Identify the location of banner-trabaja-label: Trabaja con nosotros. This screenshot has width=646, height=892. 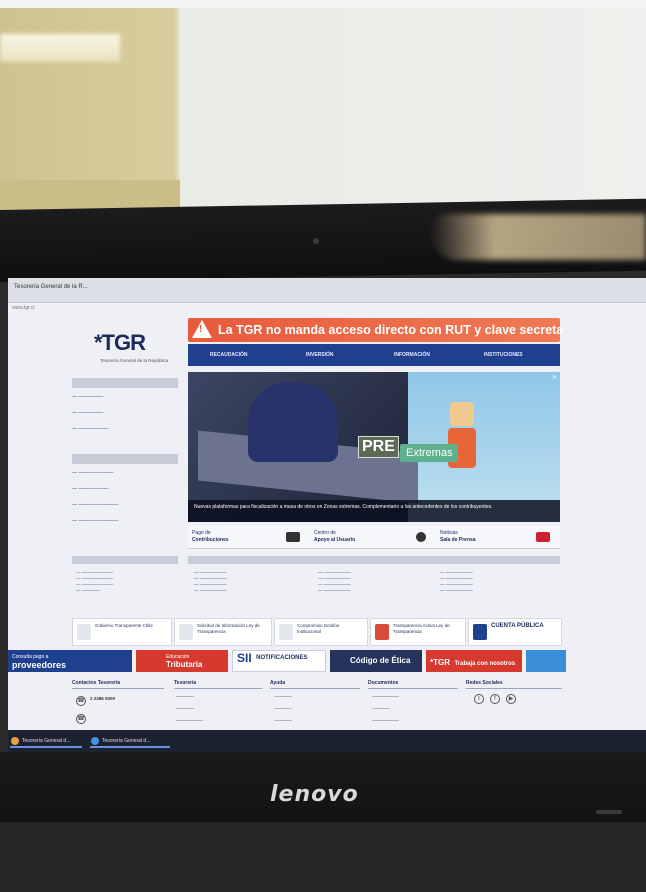
(485, 664).